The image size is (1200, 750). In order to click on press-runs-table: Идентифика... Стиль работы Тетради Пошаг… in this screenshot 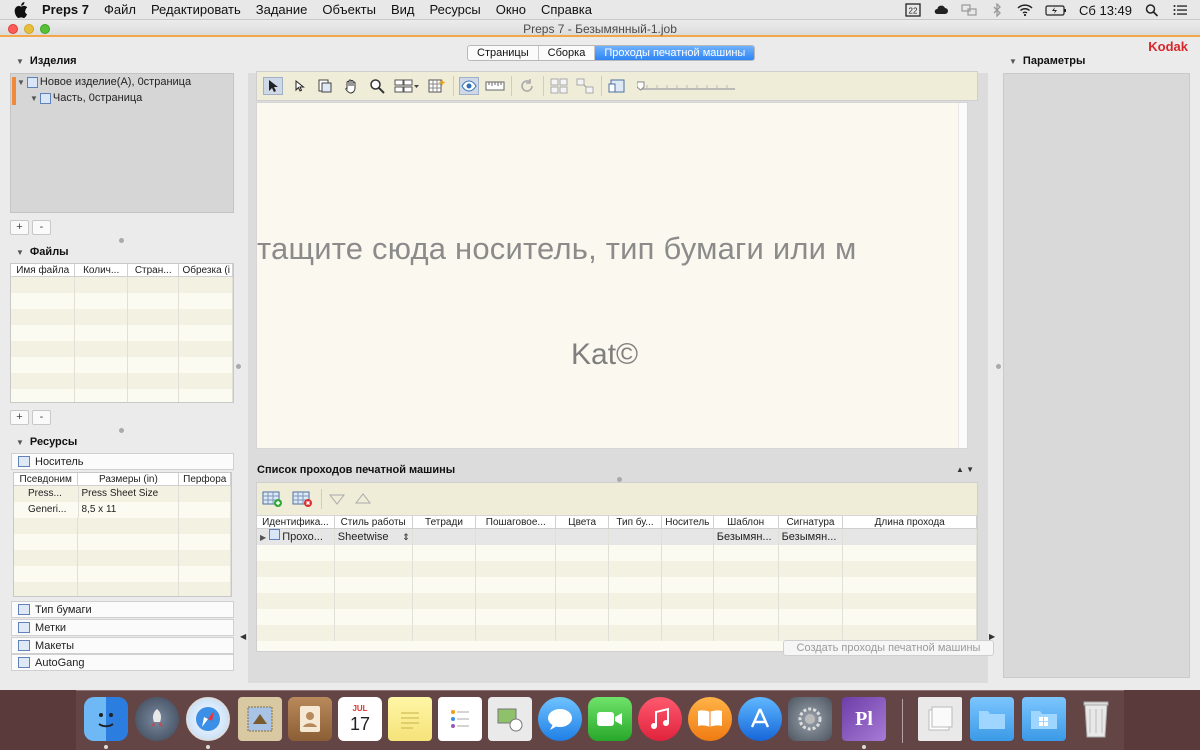, I will do `click(617, 567)`.